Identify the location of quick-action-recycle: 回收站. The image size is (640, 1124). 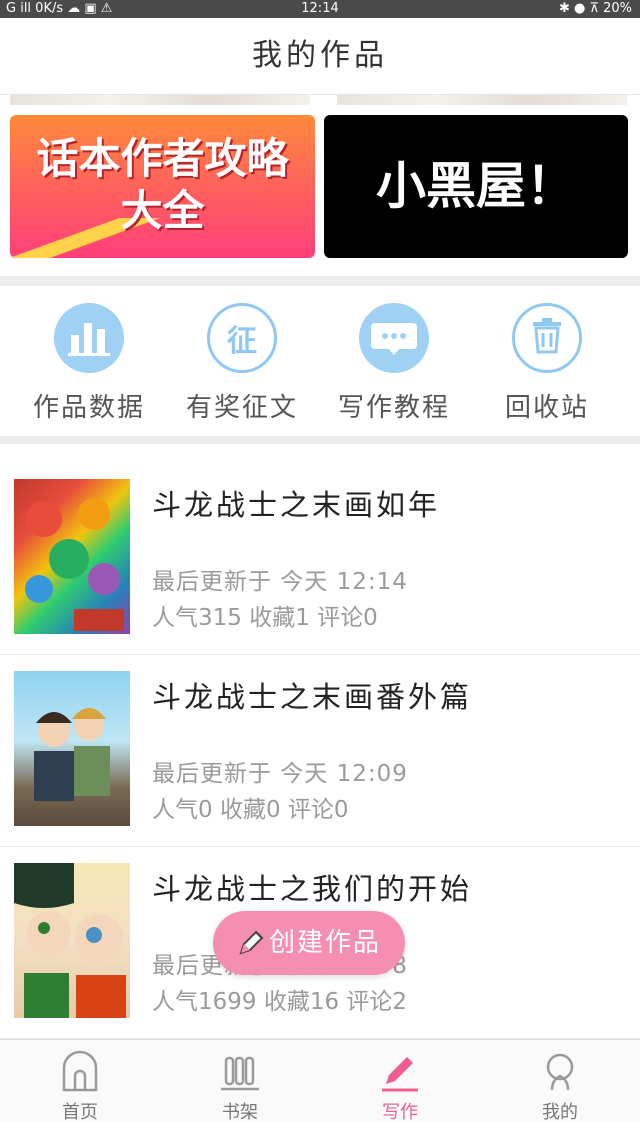
(547, 360).